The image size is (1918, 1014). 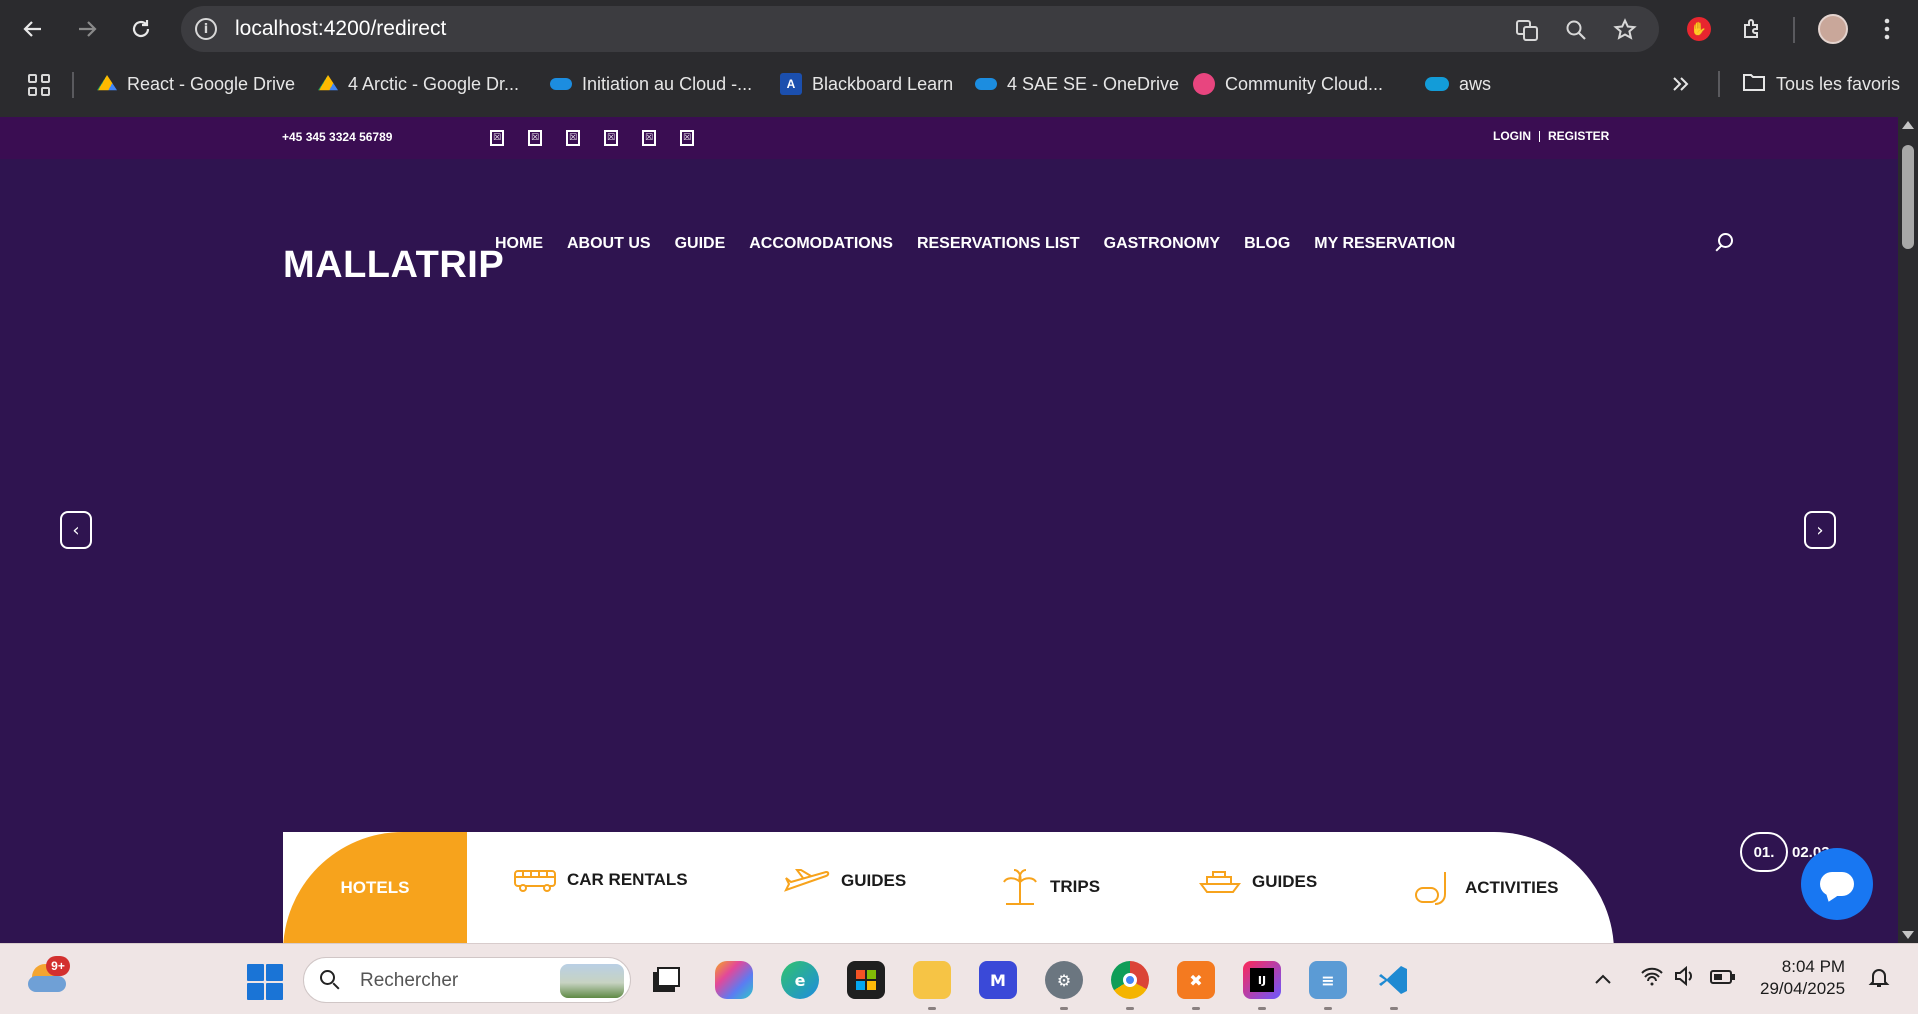 What do you see at coordinates (265, 982) in the screenshot?
I see `windows-start-icon` at bounding box center [265, 982].